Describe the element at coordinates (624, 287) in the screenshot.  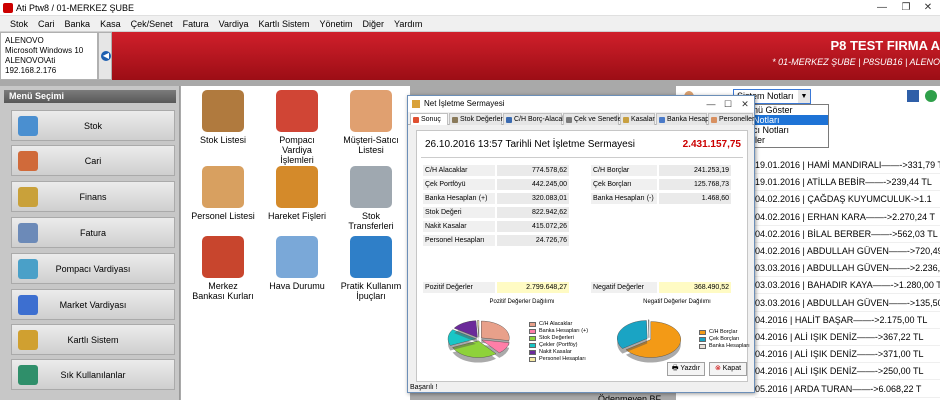
I see `row-label: Negatif Değerler` at that location.